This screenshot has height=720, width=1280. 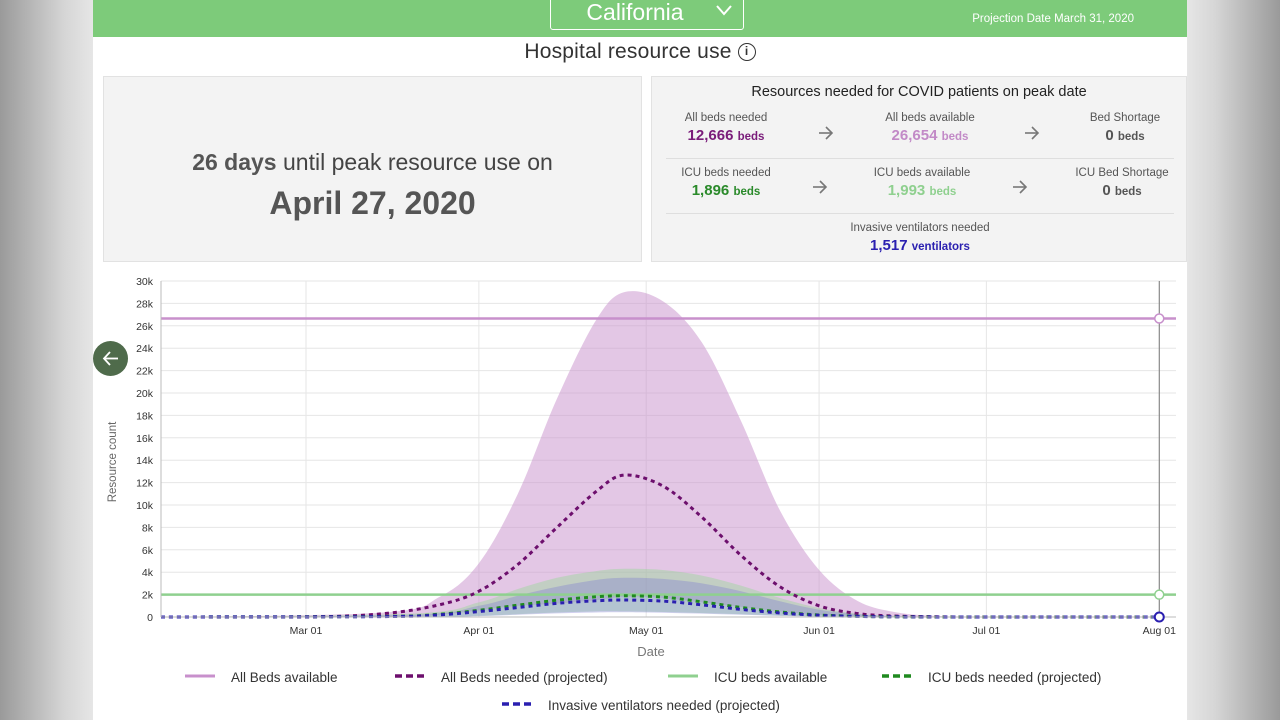 I want to click on y-tick-label: 28k, so click(x=145, y=304).